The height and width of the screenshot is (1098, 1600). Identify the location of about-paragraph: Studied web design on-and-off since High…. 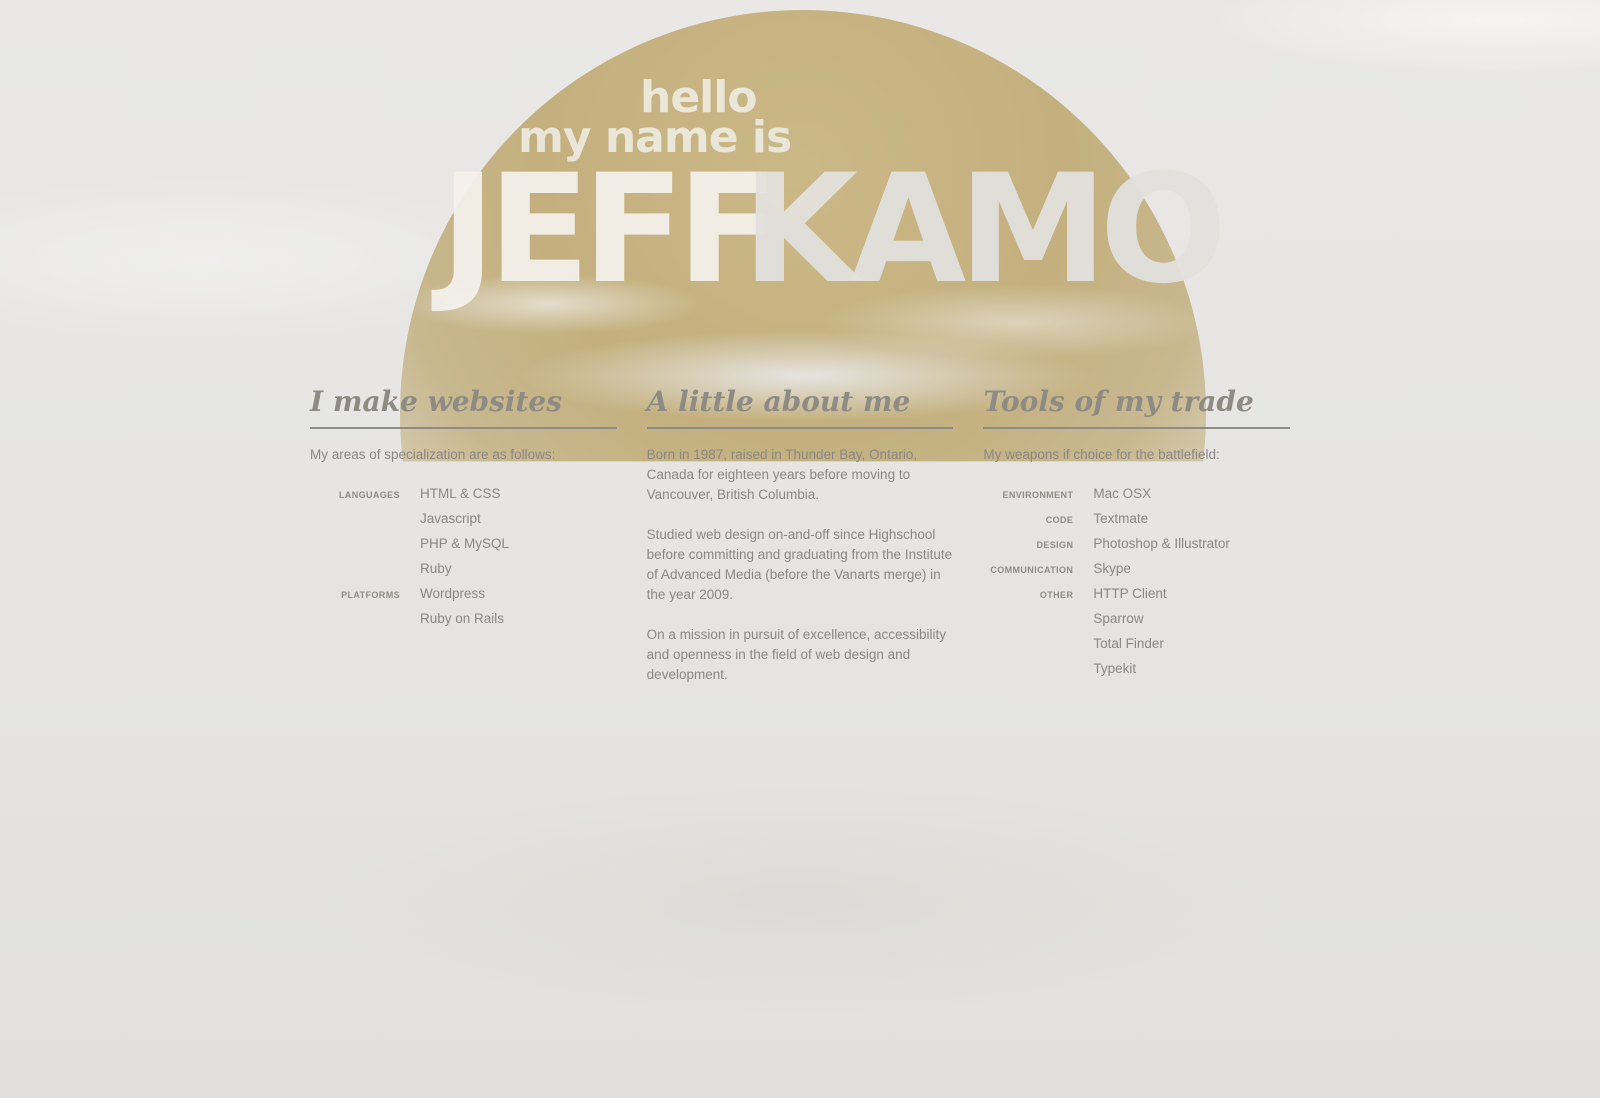
(799, 564).